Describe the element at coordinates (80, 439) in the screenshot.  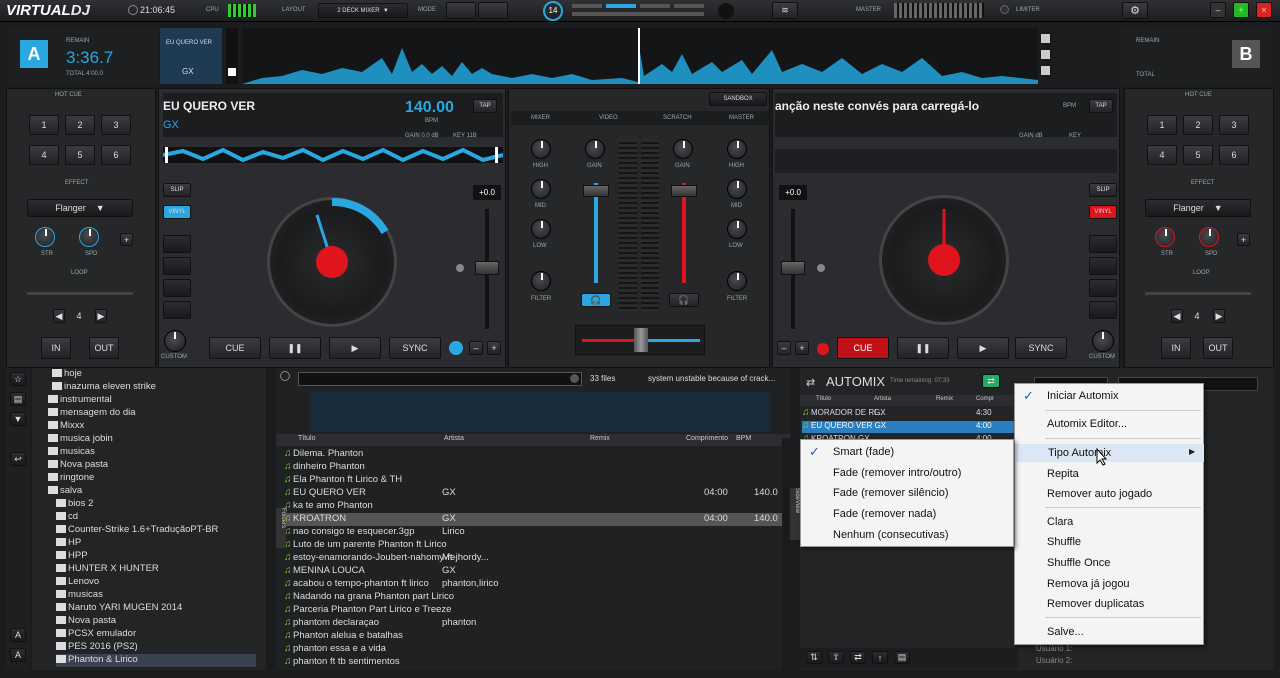
I see `folder-item: musica jobin` at that location.